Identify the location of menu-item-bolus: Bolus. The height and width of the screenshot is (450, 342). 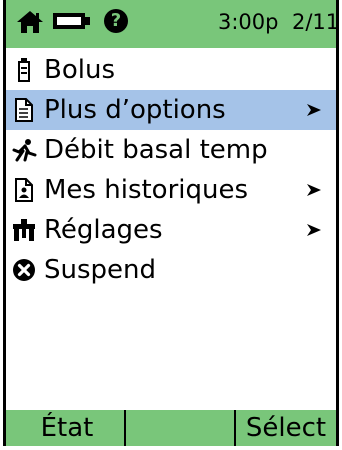
(171, 70).